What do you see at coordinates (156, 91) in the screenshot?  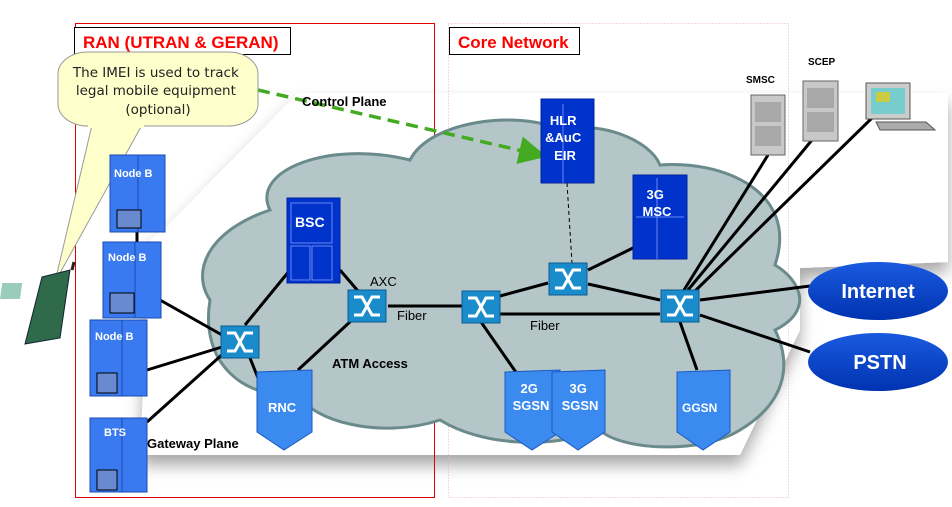 I see `callout-line-2: legal mobile equipment` at bounding box center [156, 91].